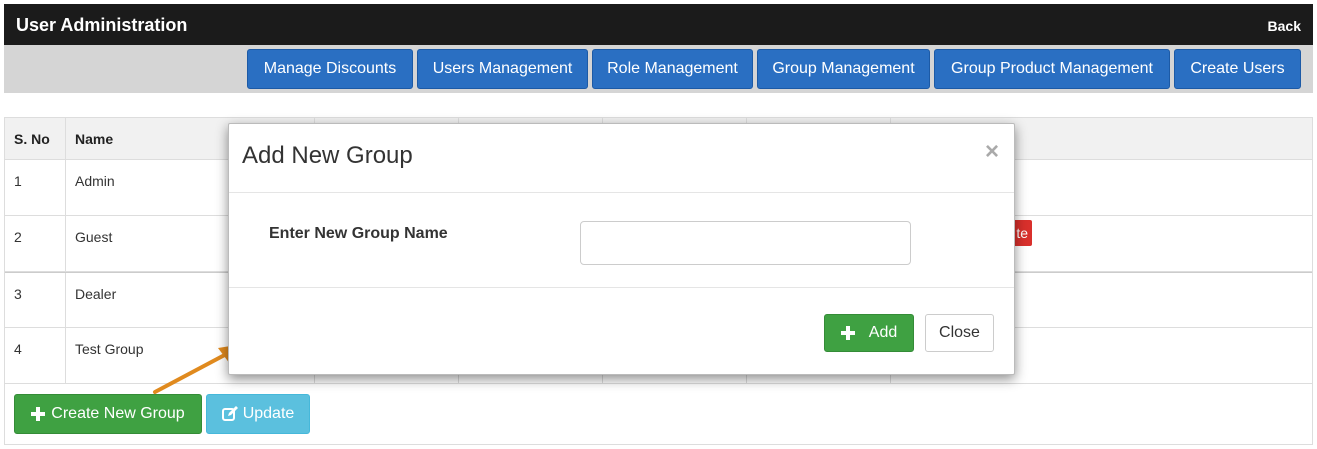 Image resolution: width=1317 pixels, height=449 pixels. Describe the element at coordinates (745, 243) in the screenshot. I see `group-name-input` at that location.